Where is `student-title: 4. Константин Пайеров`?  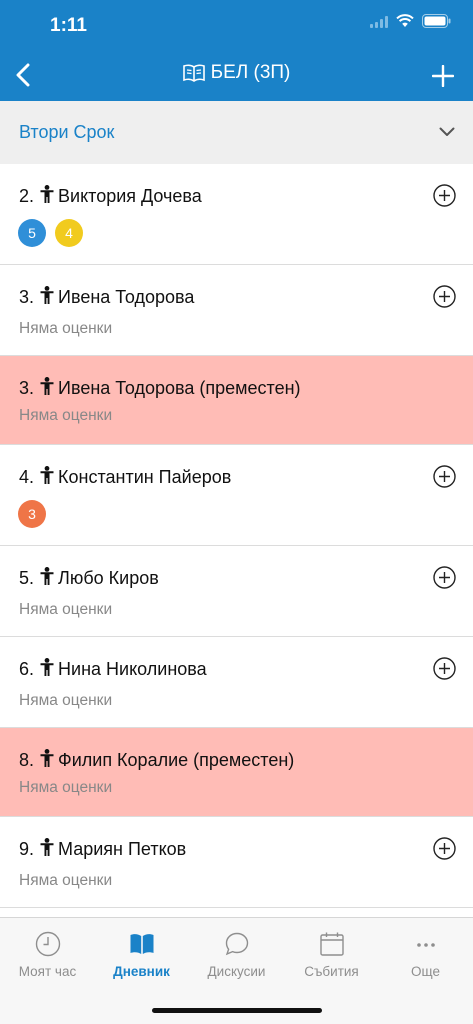 student-title: 4. Константин Пайеров is located at coordinates (125, 477).